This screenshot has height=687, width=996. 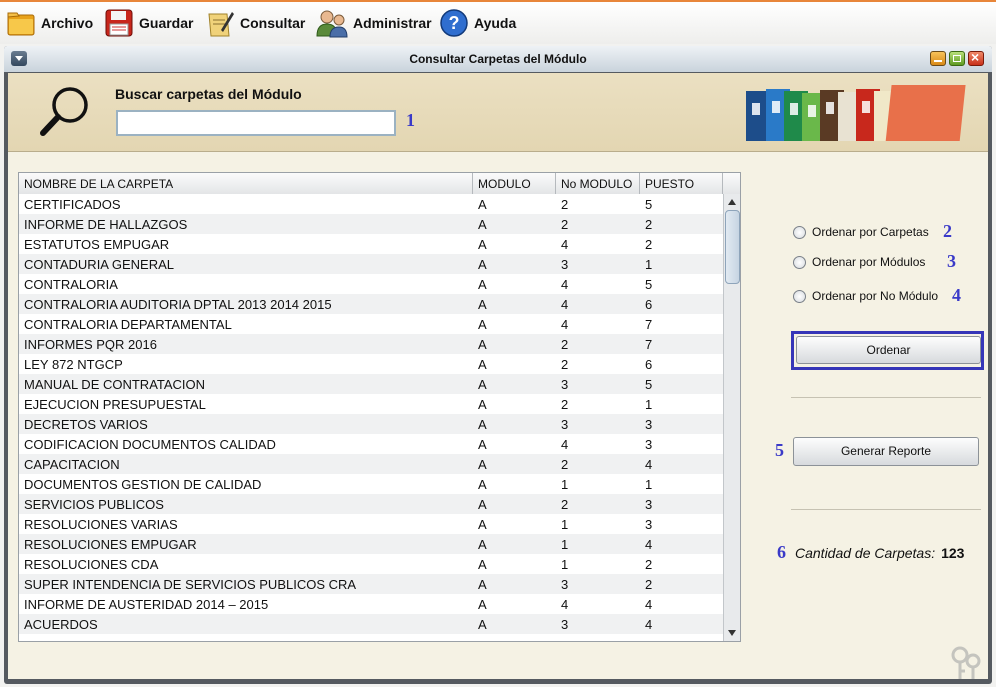 I want to click on table-row: CONTADURIA GENERAL A 3 1, so click(x=371, y=264).